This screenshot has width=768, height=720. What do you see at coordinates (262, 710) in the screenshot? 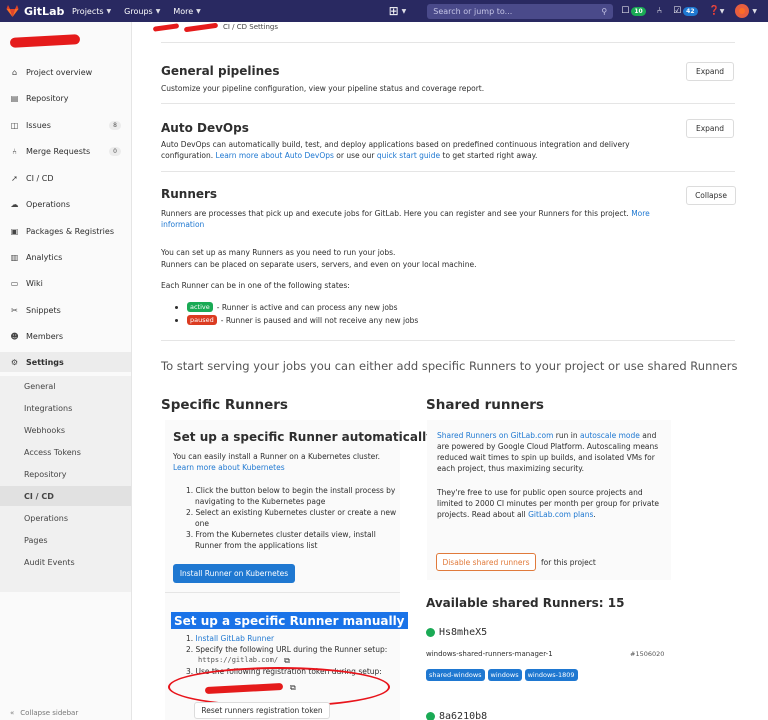
I see `reset-token-button: Reset runners registration token` at bounding box center [262, 710].